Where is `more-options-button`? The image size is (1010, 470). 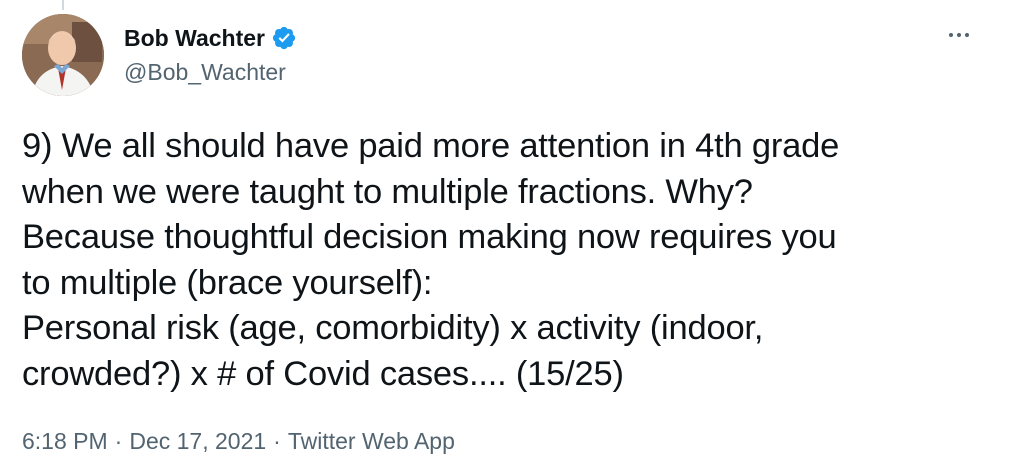
more-options-button is located at coordinates (959, 35).